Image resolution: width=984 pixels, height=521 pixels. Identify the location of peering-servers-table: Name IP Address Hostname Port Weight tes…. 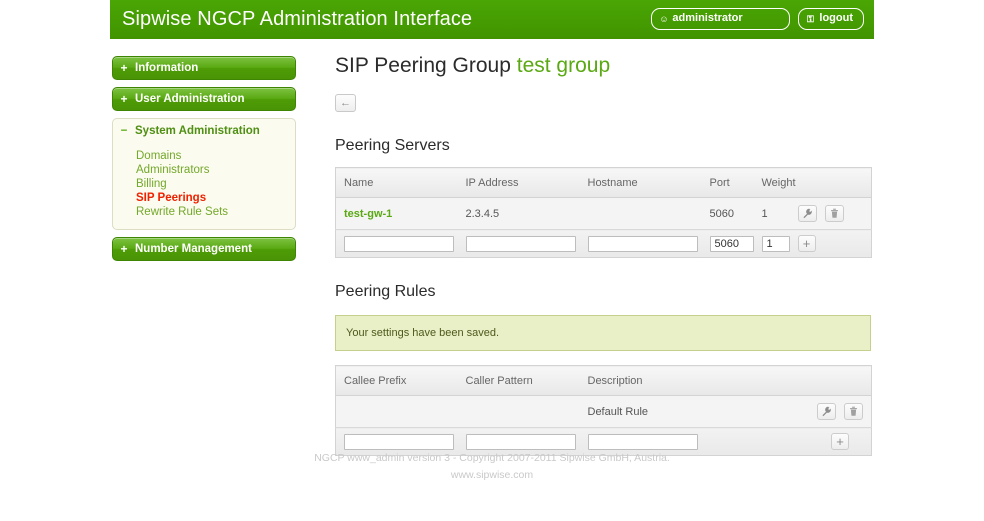
(603, 212).